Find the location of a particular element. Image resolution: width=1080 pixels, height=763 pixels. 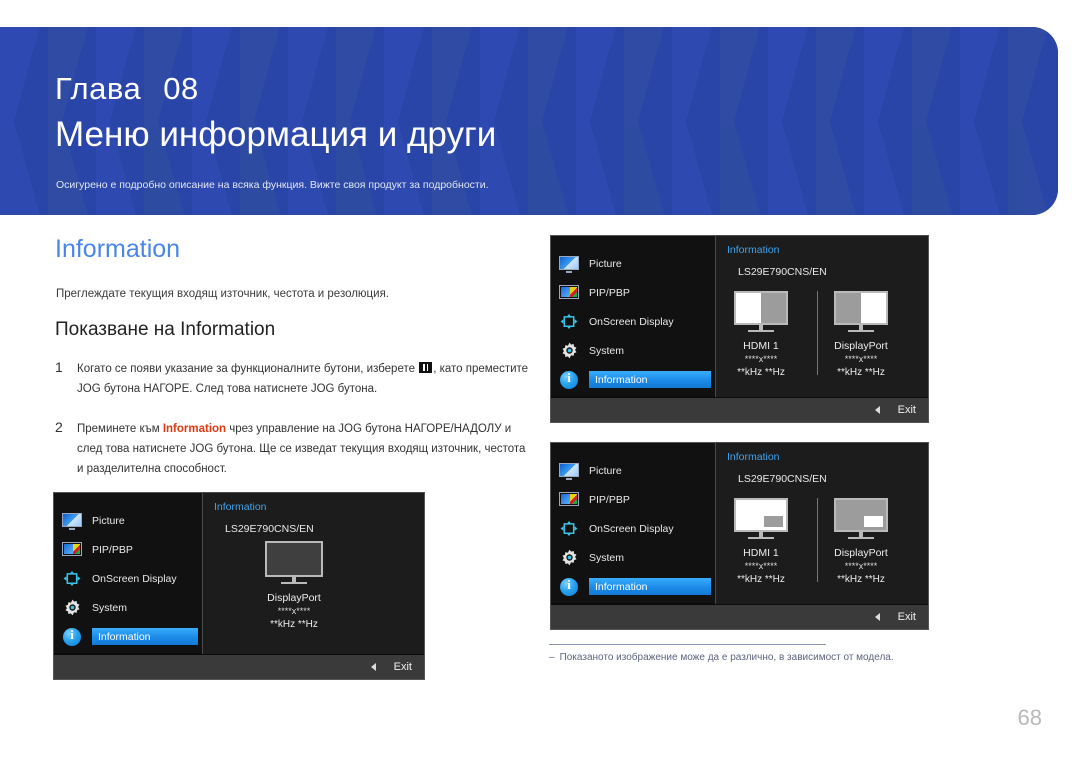

step-number: 1 is located at coordinates (59, 367).